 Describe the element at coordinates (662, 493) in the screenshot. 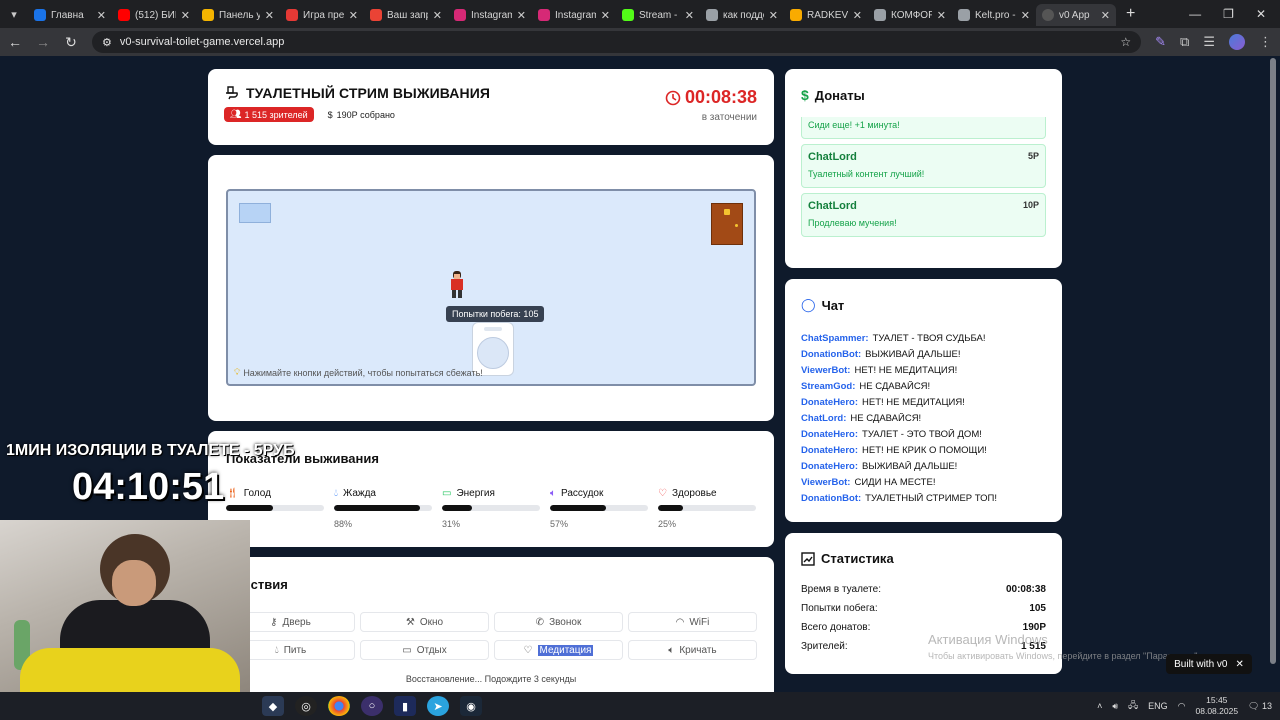

I see `heart-icon: ♡` at that location.